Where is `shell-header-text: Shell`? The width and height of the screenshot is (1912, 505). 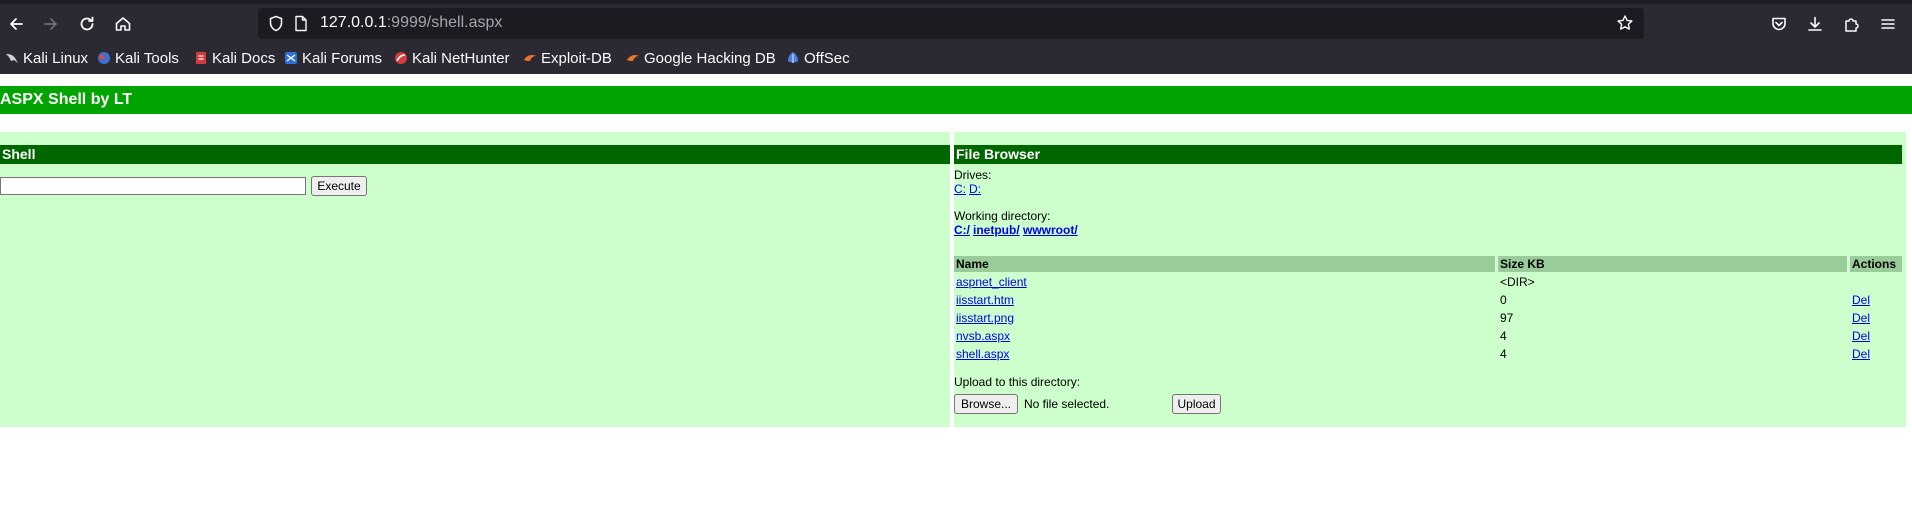 shell-header-text: Shell is located at coordinates (19, 154).